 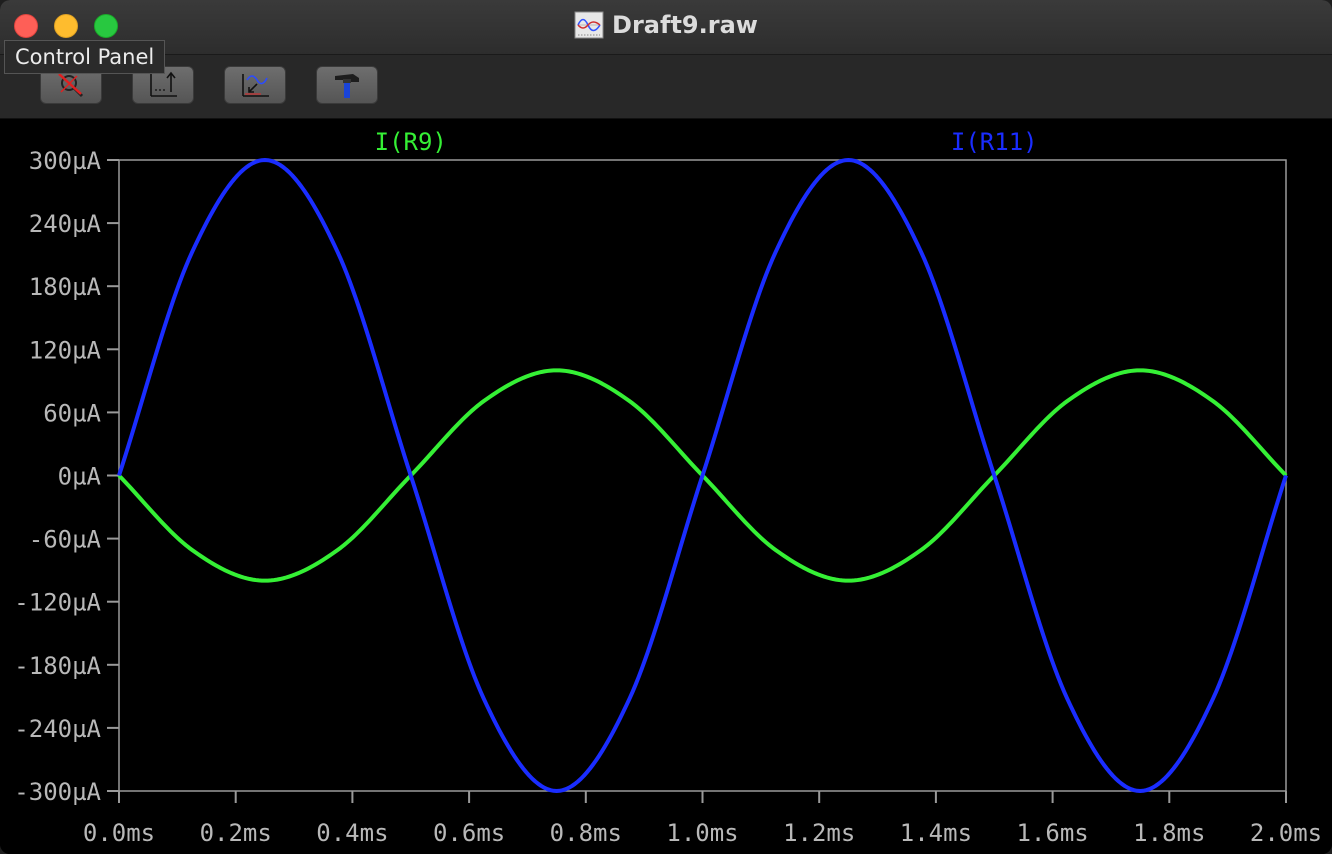 What do you see at coordinates (163, 84) in the screenshot?
I see `axis-scale-icon` at bounding box center [163, 84].